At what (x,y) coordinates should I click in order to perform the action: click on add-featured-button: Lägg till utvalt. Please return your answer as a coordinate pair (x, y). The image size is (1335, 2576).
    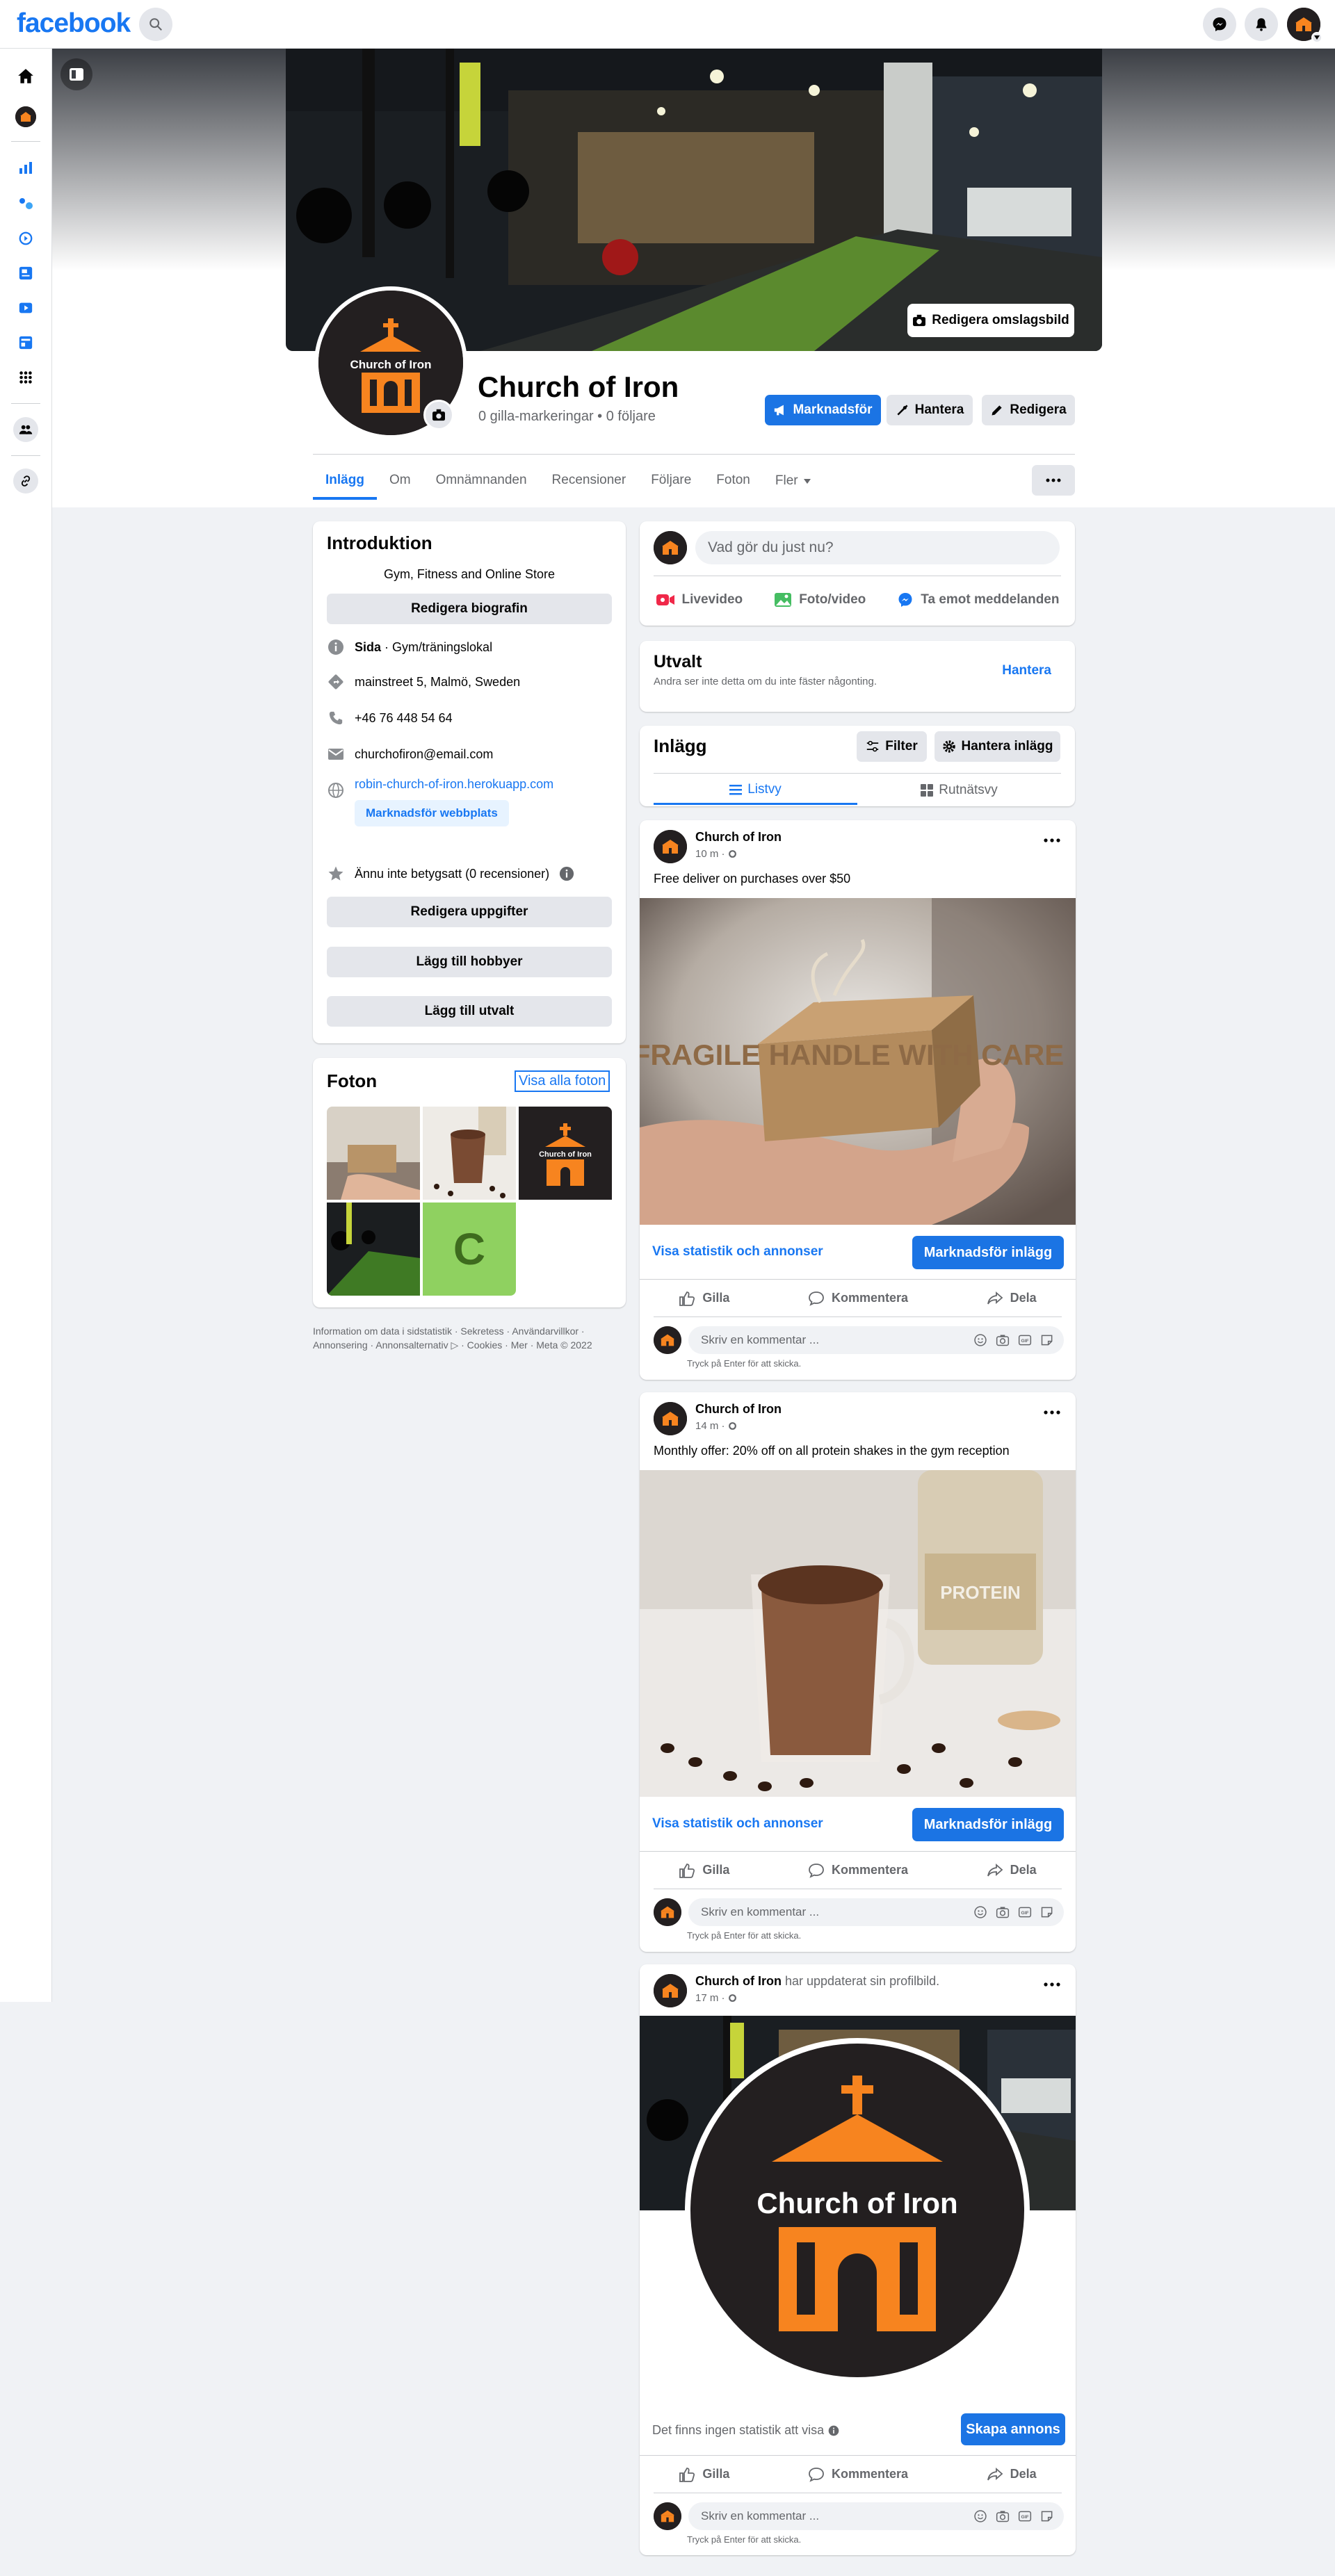
    Looking at the image, I should click on (469, 1012).